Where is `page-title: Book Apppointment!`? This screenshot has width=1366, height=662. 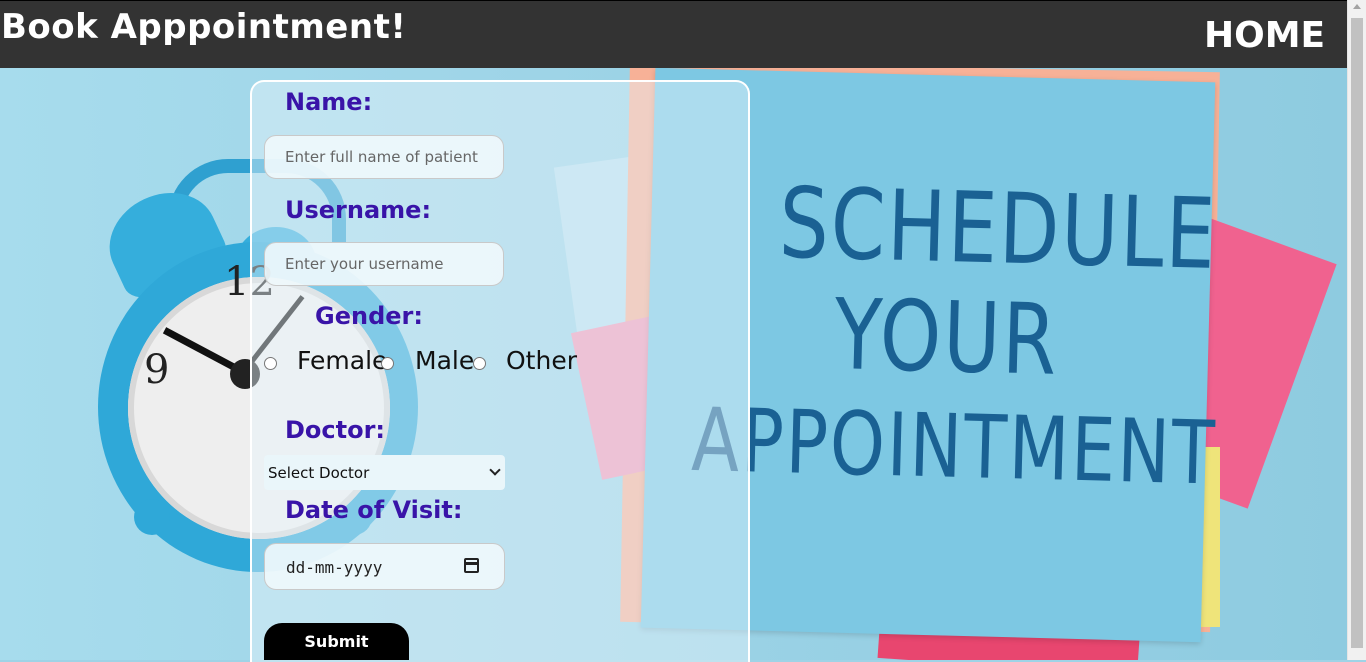 page-title: Book Apppointment! is located at coordinates (204, 27).